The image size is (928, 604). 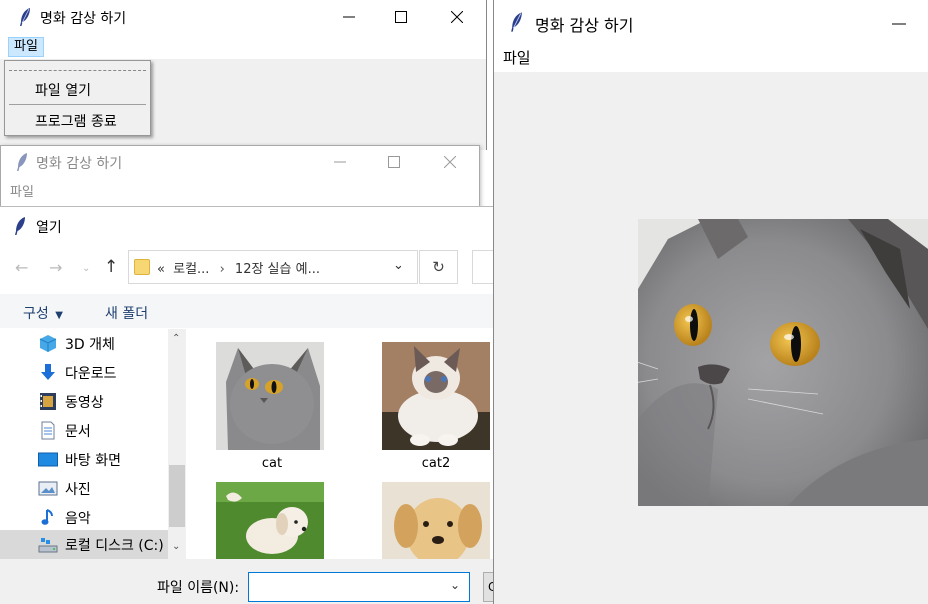 I want to click on organize-button: 구성 ▼, so click(x=43, y=313).